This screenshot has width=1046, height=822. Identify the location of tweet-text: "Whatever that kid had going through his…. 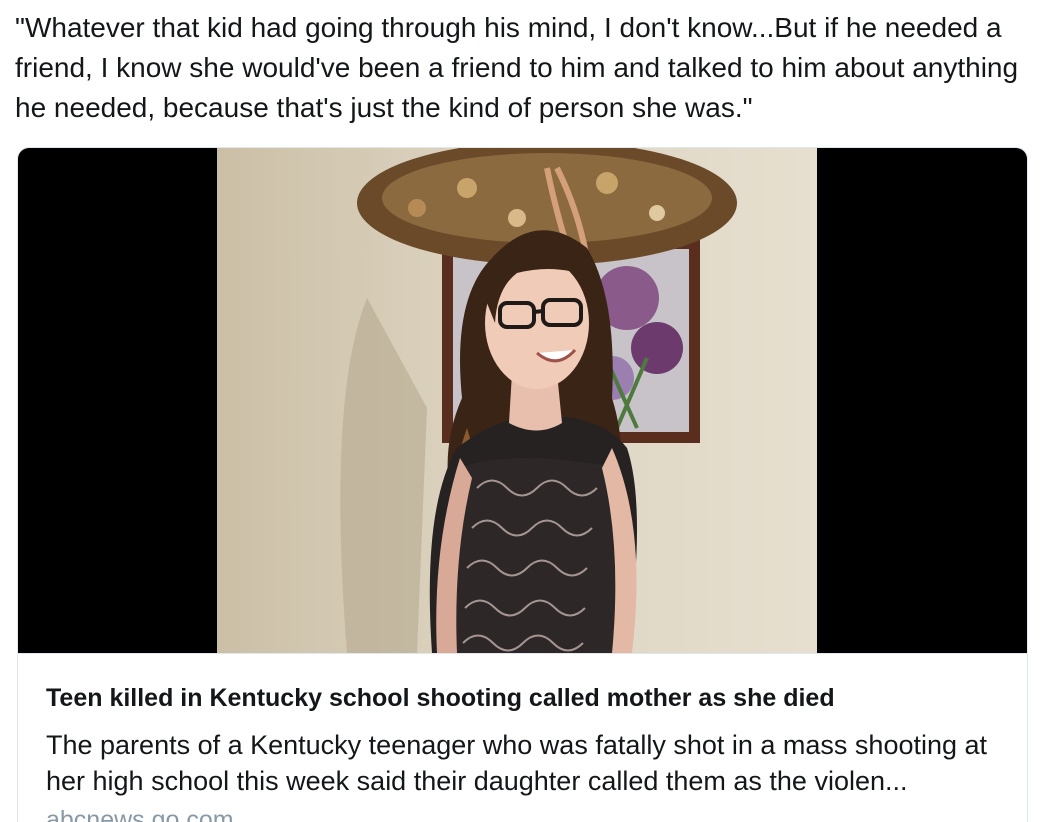
(517, 67).